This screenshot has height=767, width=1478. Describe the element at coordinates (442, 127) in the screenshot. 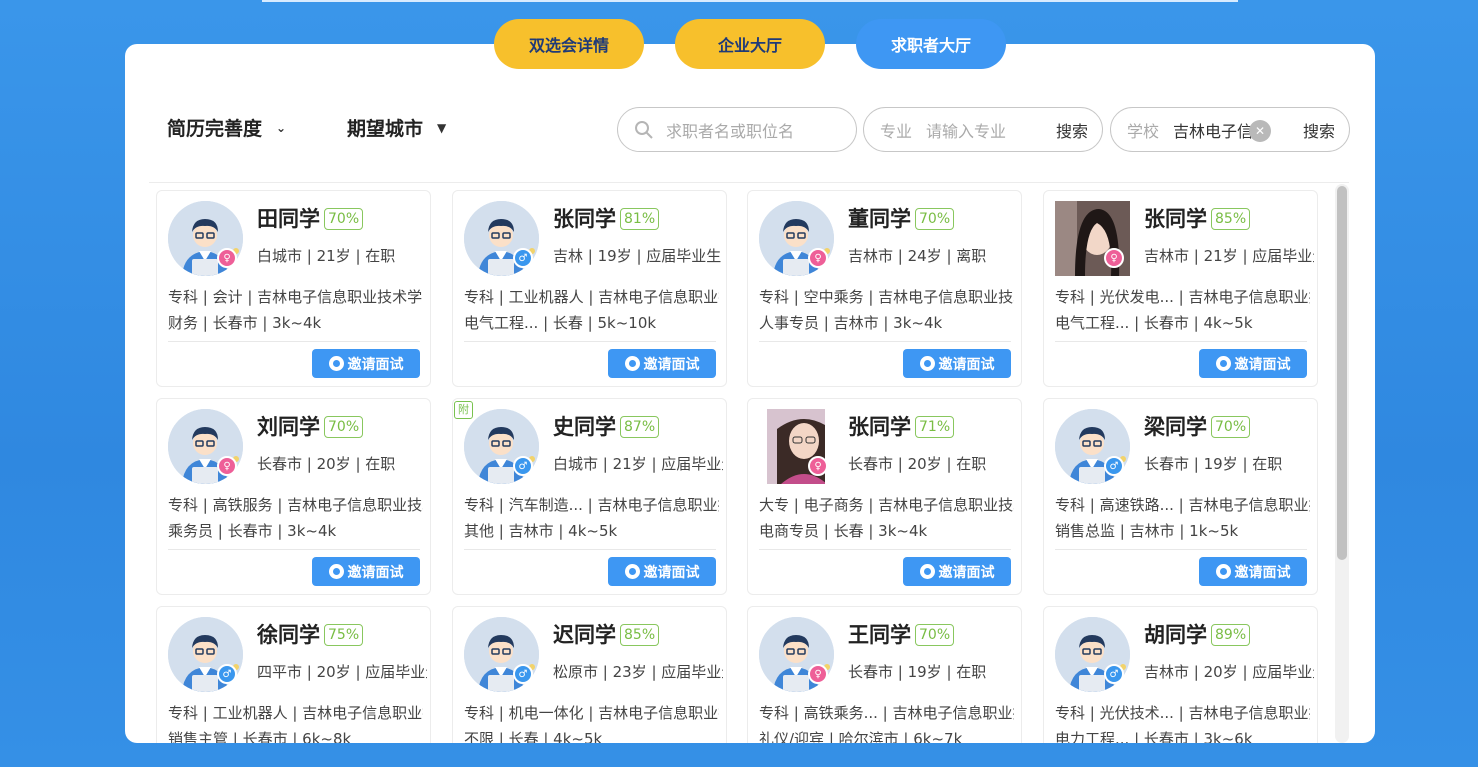

I see `triangle-down-icon: ▼` at that location.